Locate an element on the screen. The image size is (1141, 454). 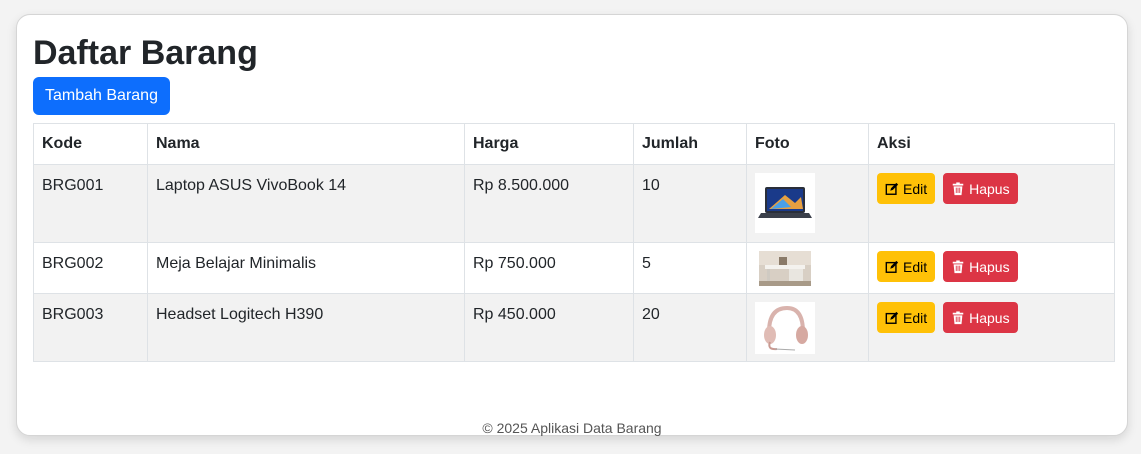
cell-kode: BRG003 is located at coordinates (90, 327).